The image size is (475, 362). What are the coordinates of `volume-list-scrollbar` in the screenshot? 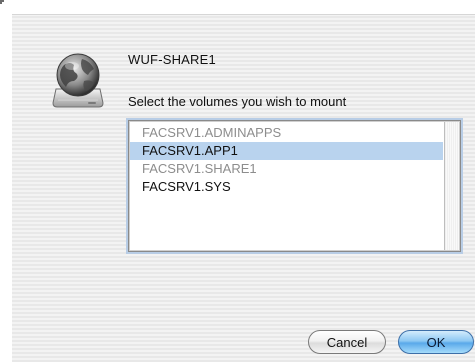 It's located at (451, 186).